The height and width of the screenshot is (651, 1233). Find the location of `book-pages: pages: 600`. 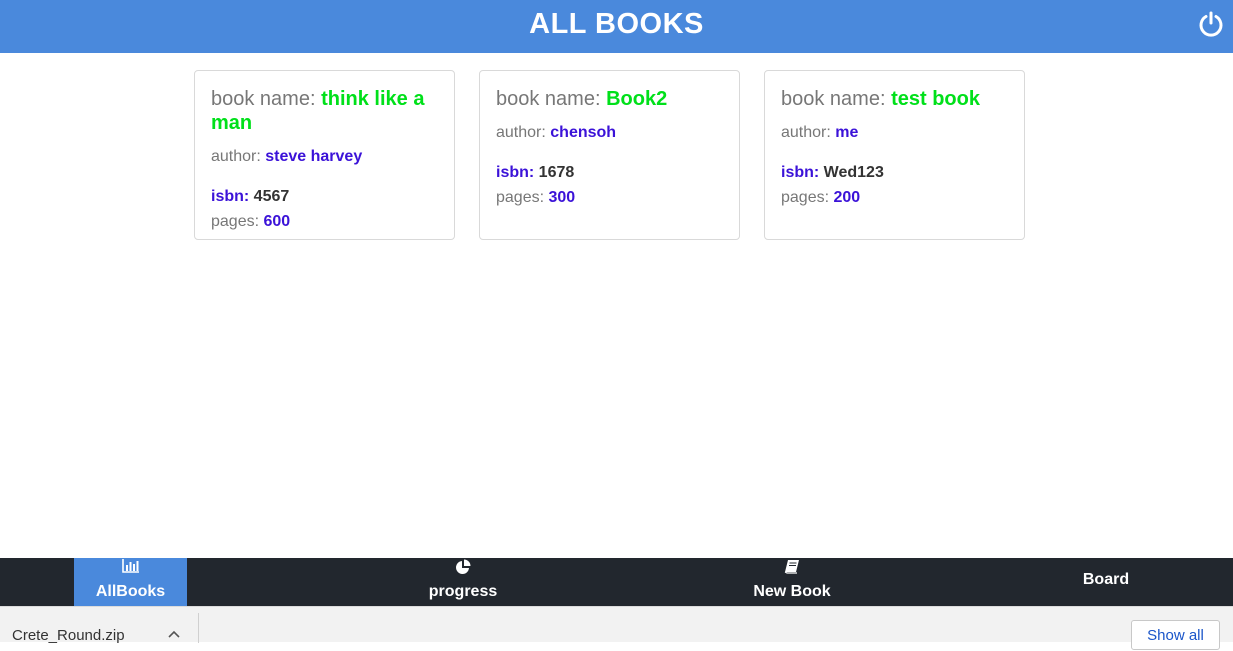

book-pages: pages: 600 is located at coordinates (251, 221).